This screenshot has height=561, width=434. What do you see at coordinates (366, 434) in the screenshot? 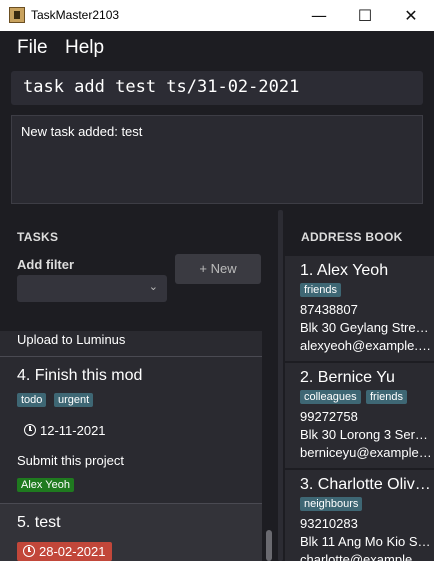
I see `person-address: Blk 30 Lorong 3 Serangoon Gardens` at bounding box center [366, 434].